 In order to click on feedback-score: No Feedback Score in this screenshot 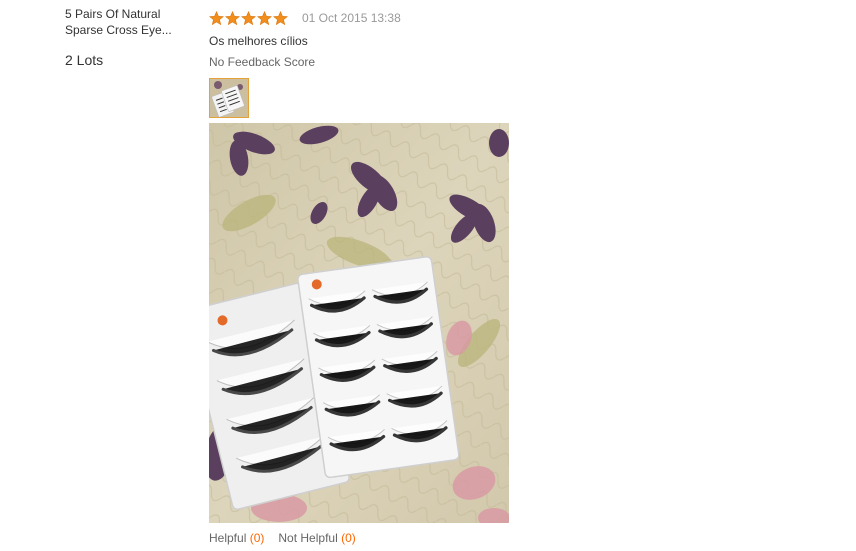, I will do `click(262, 62)`.